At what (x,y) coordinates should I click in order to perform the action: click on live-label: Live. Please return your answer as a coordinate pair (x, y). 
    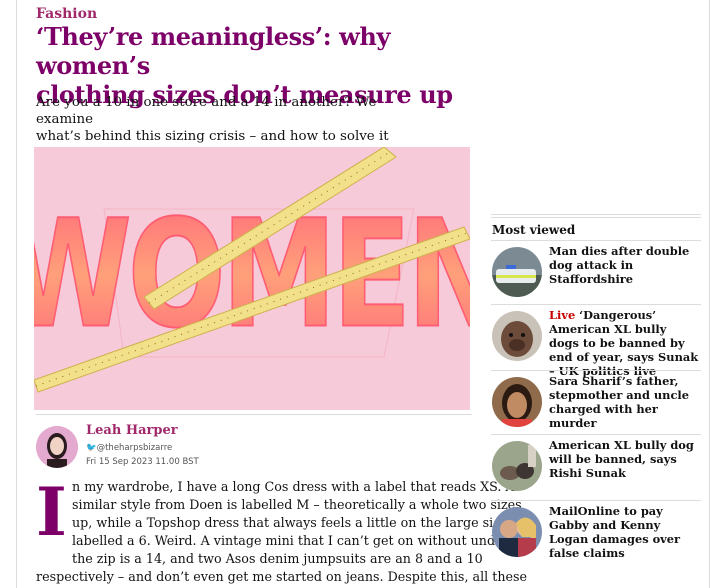
    Looking at the image, I should click on (562, 315).